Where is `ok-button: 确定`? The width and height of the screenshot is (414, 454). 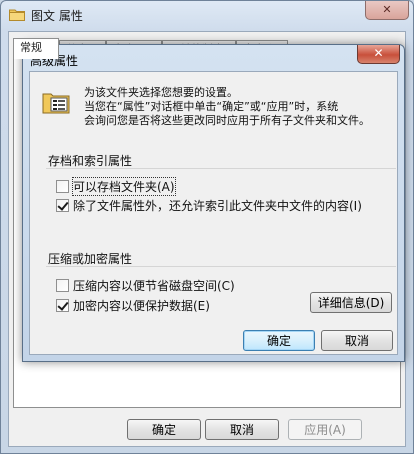 ok-button: 确定 is located at coordinates (164, 429).